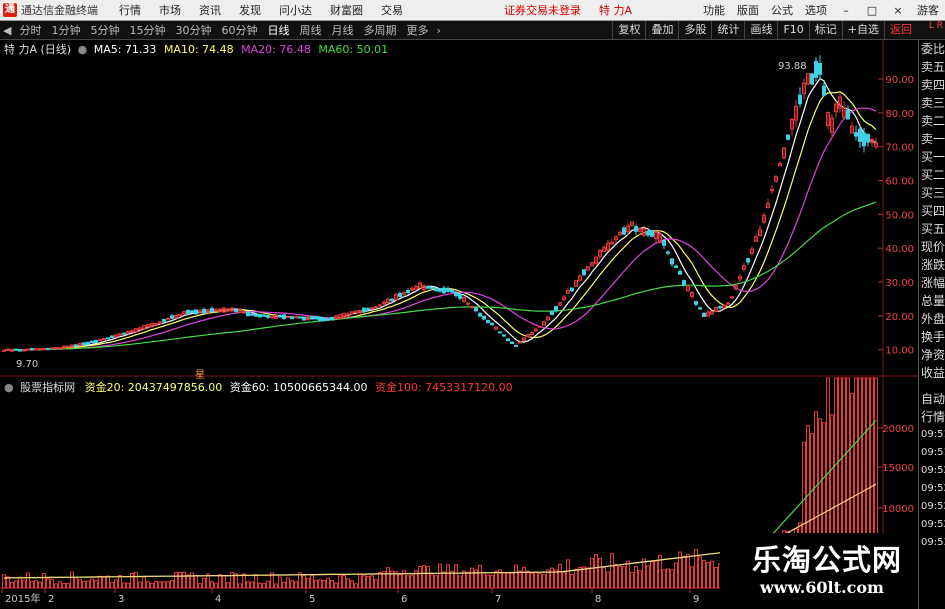 The height and width of the screenshot is (609, 945). What do you see at coordinates (30, 30) in the screenshot?
I see `period-intraday: 分时` at bounding box center [30, 30].